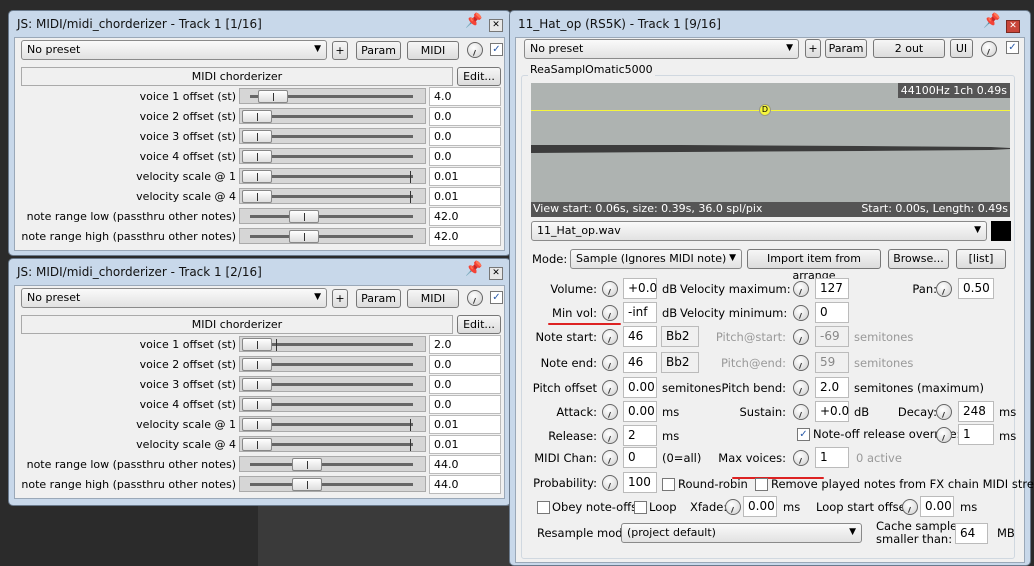 This screenshot has height=566, width=1034. What do you see at coordinates (971, 533) in the screenshot?
I see `cache-size-input: 64` at bounding box center [971, 533].